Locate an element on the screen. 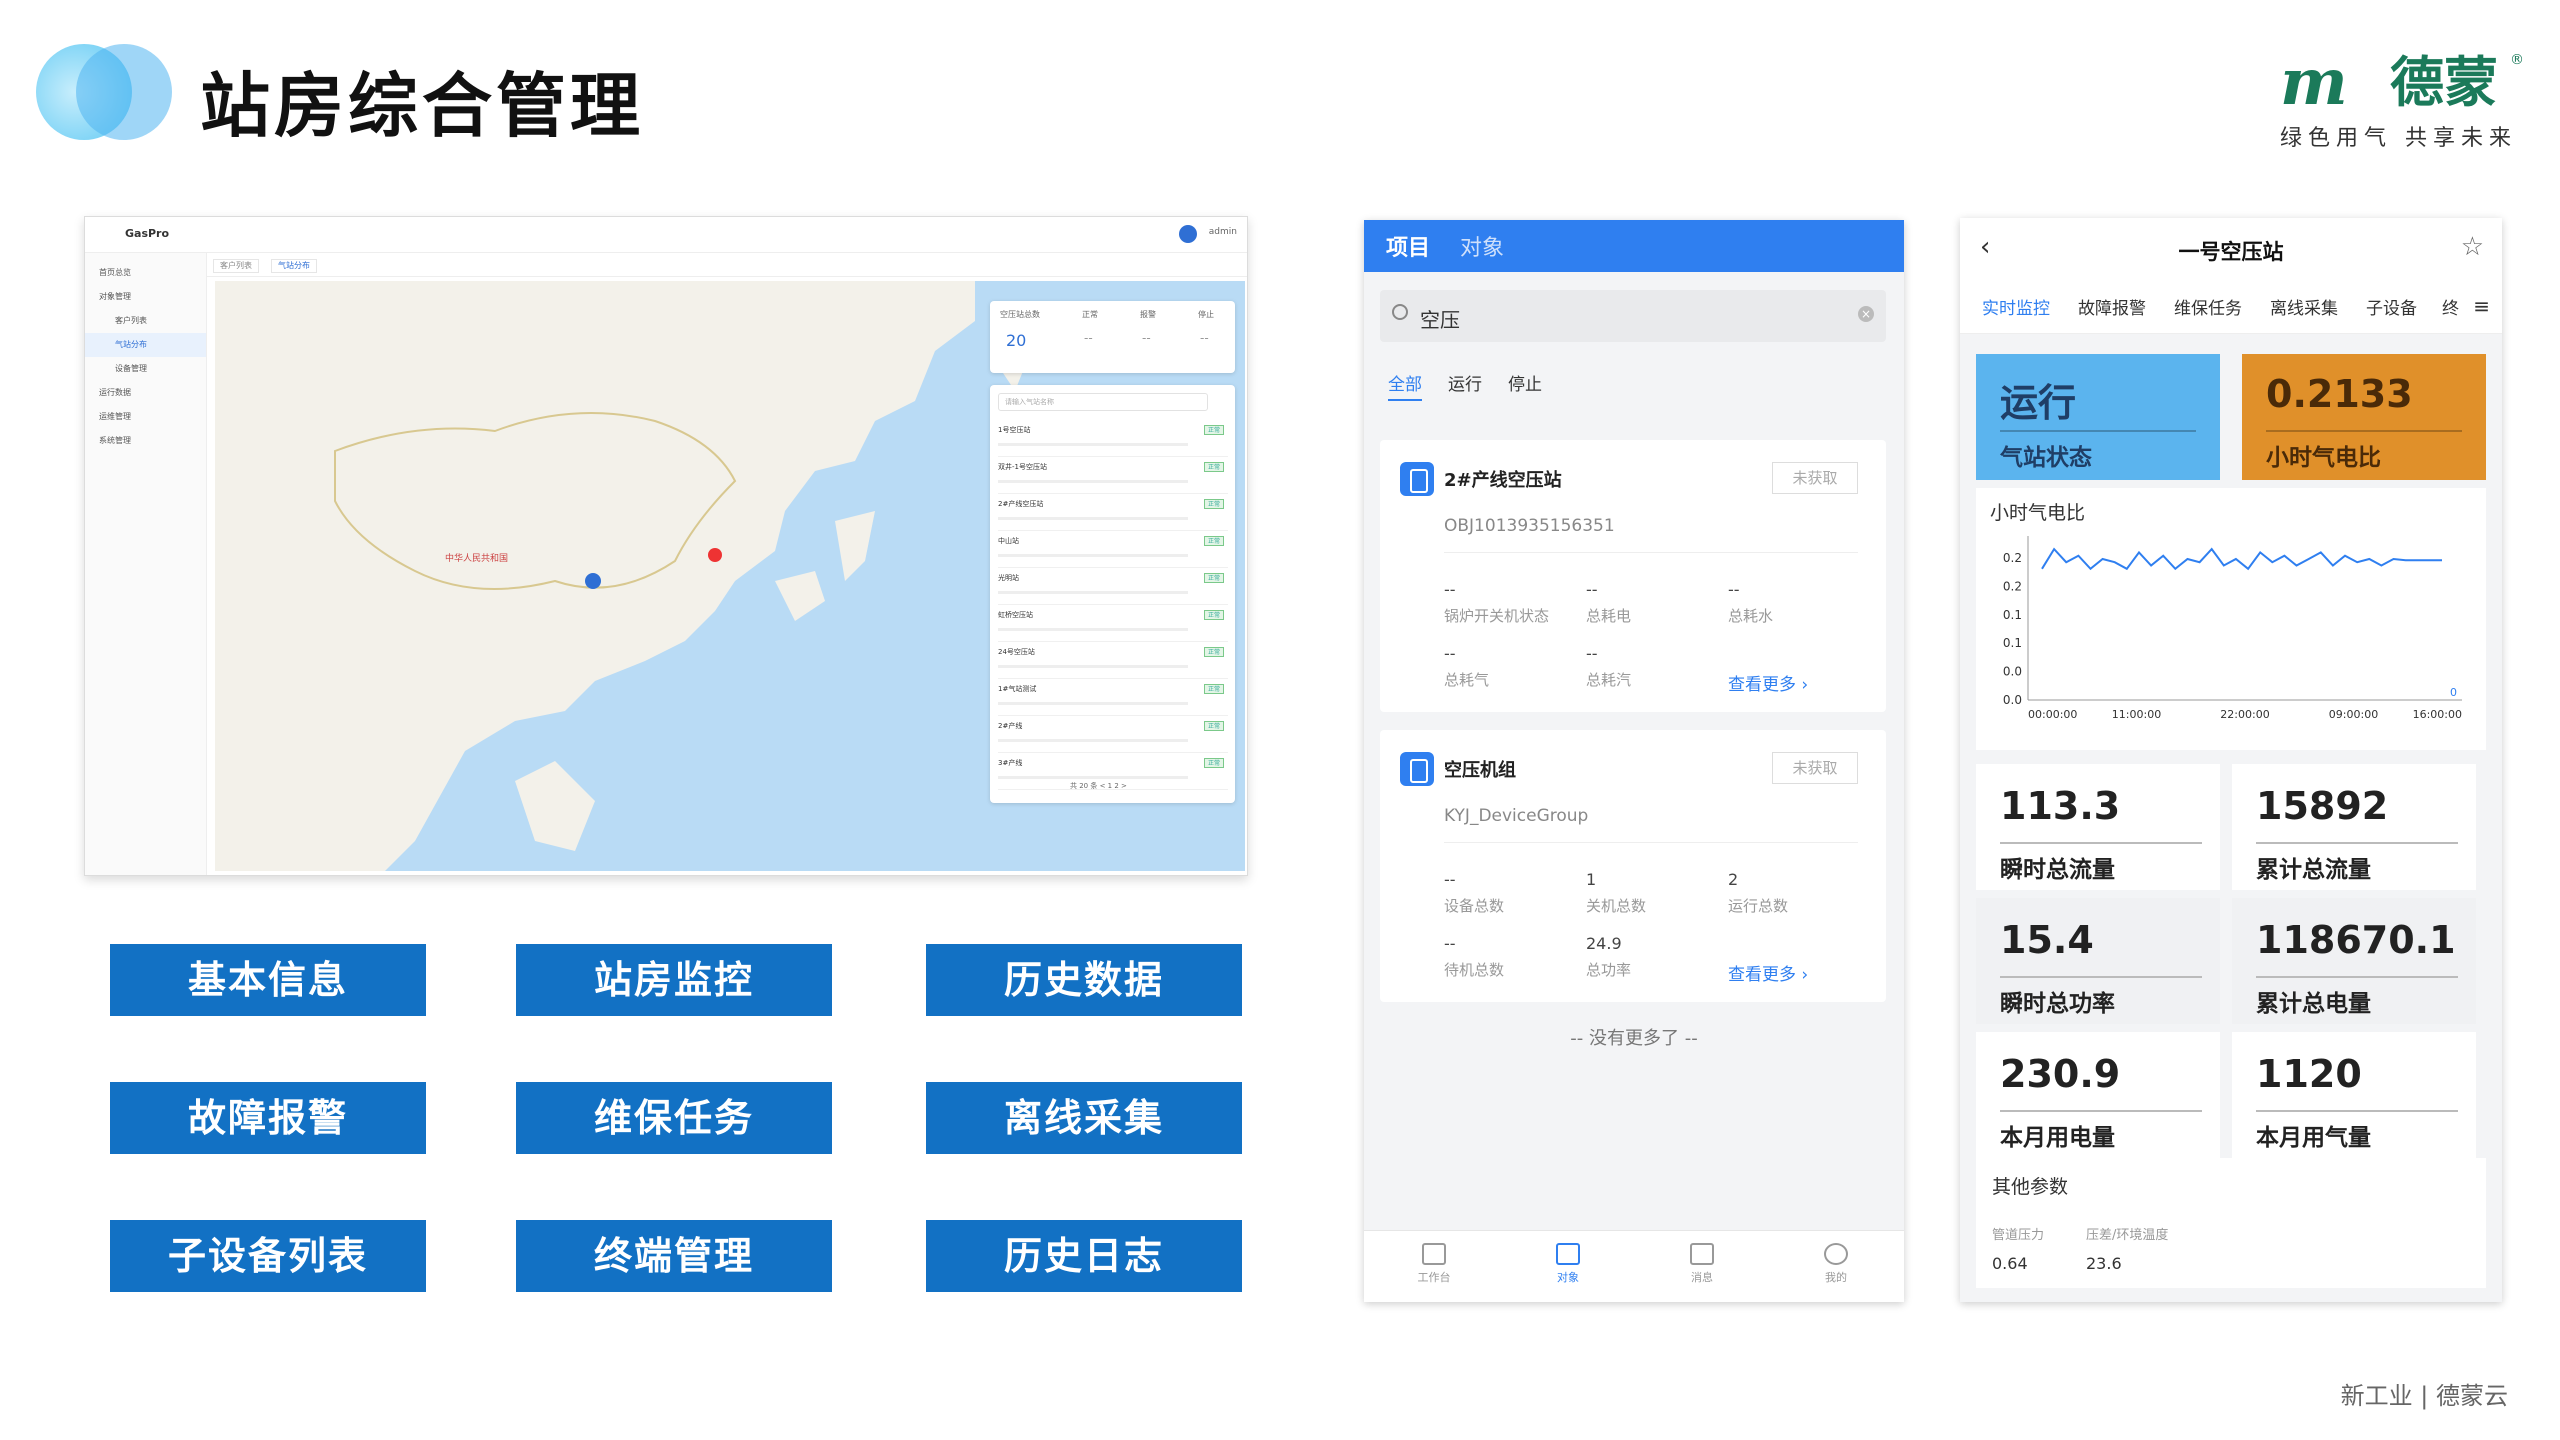  tile-label: 小时气电比 is located at coordinates (2323, 458).